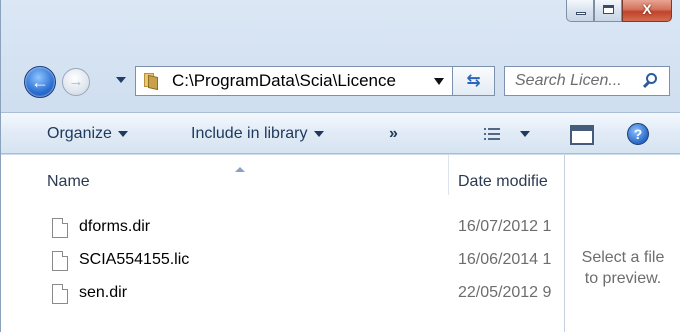 The height and width of the screenshot is (332, 680). Describe the element at coordinates (303, 81) in the screenshot. I see `address-path: C:\ProgramData\Scia\Licence` at that location.